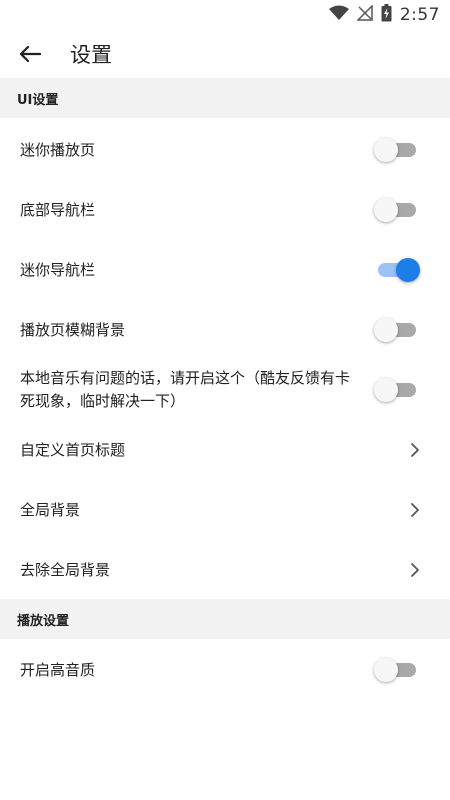 The image size is (450, 800). I want to click on high-quality-toggle, so click(397, 670).